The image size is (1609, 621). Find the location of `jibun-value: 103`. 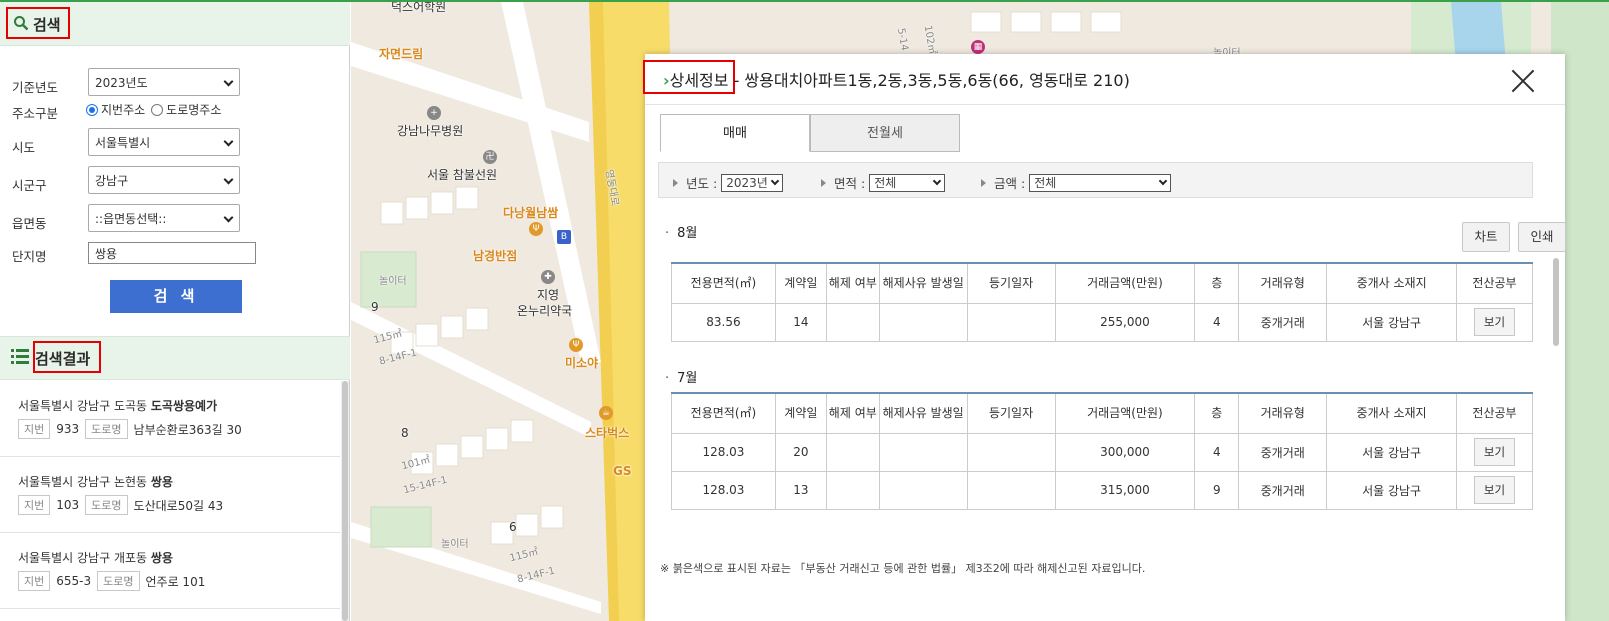

jibun-value: 103 is located at coordinates (68, 505).